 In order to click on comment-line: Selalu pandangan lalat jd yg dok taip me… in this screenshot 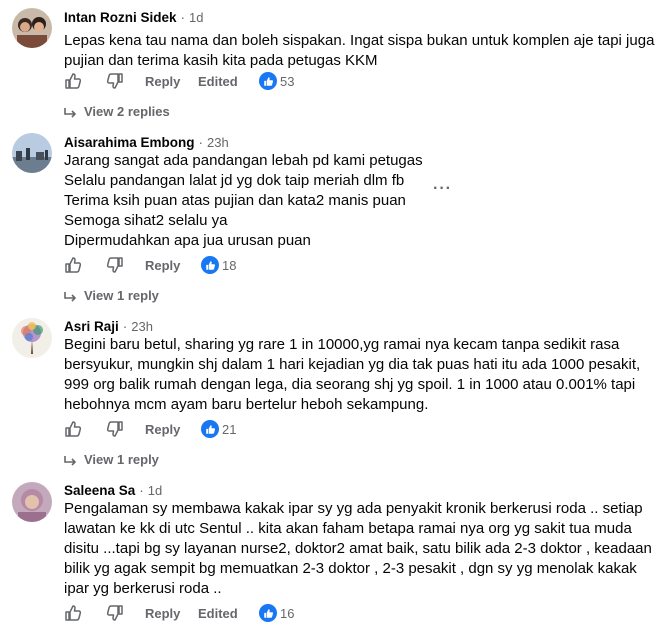, I will do `click(234, 180)`.